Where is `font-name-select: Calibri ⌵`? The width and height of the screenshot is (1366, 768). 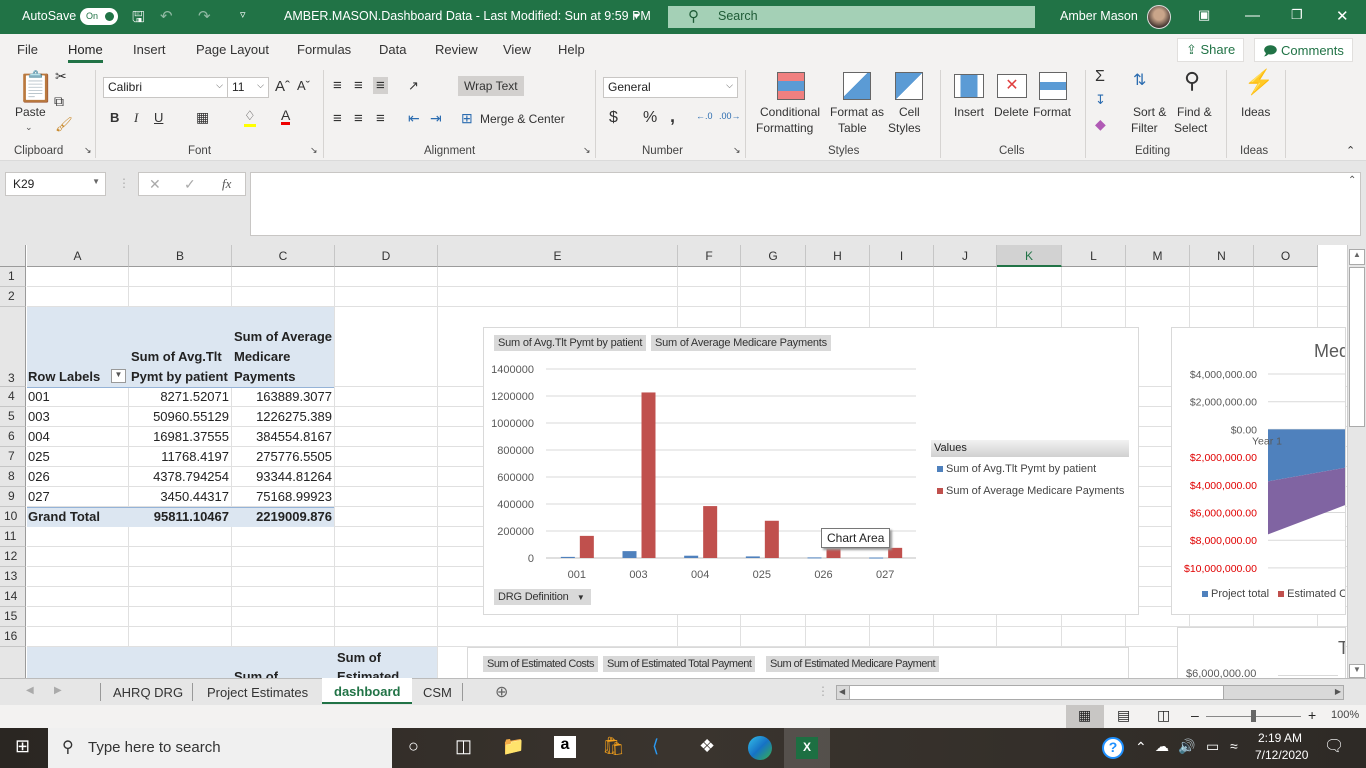 font-name-select: Calibri ⌵ is located at coordinates (165, 87).